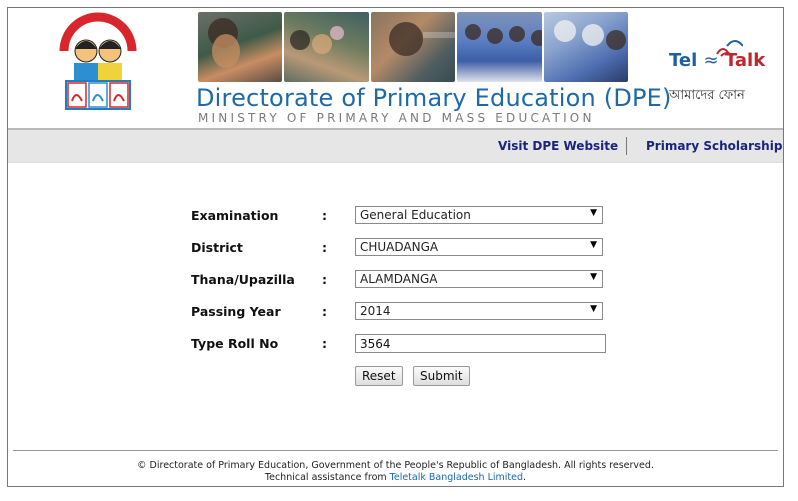  What do you see at coordinates (235, 215) in the screenshot?
I see `examination-label: Examination` at bounding box center [235, 215].